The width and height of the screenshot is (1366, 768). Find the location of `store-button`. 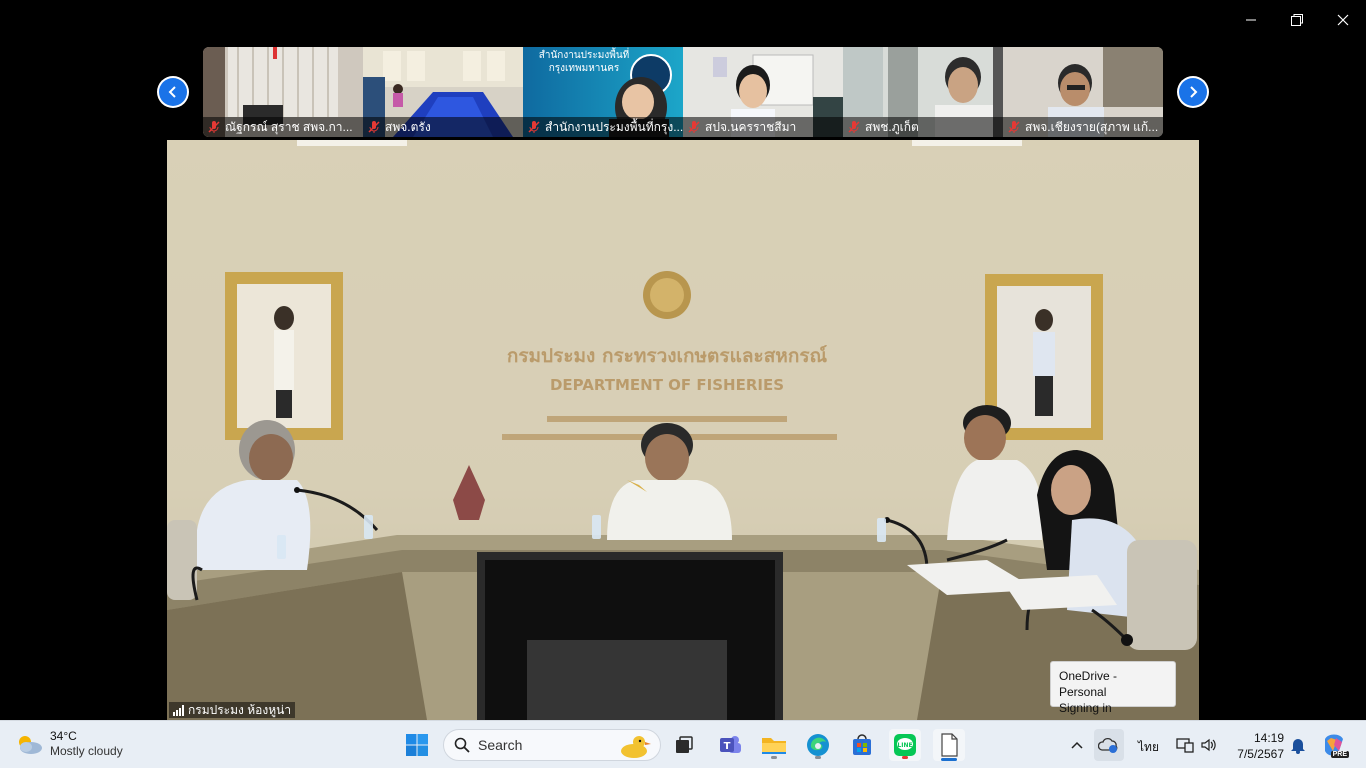

store-button is located at coordinates (862, 745).